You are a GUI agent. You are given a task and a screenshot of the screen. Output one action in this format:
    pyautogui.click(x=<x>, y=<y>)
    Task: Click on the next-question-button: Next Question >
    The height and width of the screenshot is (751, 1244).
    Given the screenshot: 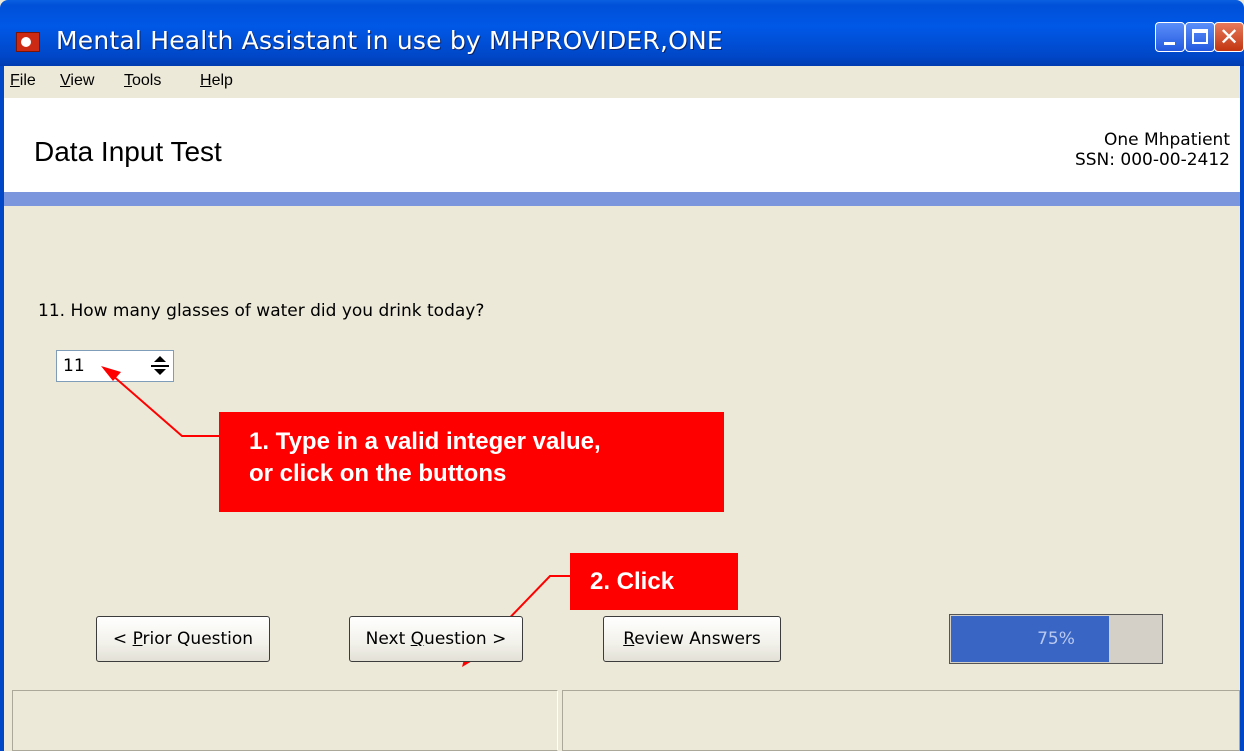 What is the action you would take?
    pyautogui.click(x=436, y=639)
    